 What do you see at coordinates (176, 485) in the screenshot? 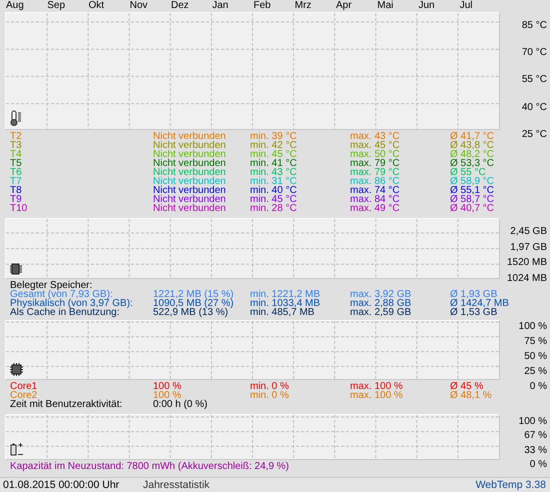
I see `statistics-mode: Jahresstatistik` at bounding box center [176, 485].